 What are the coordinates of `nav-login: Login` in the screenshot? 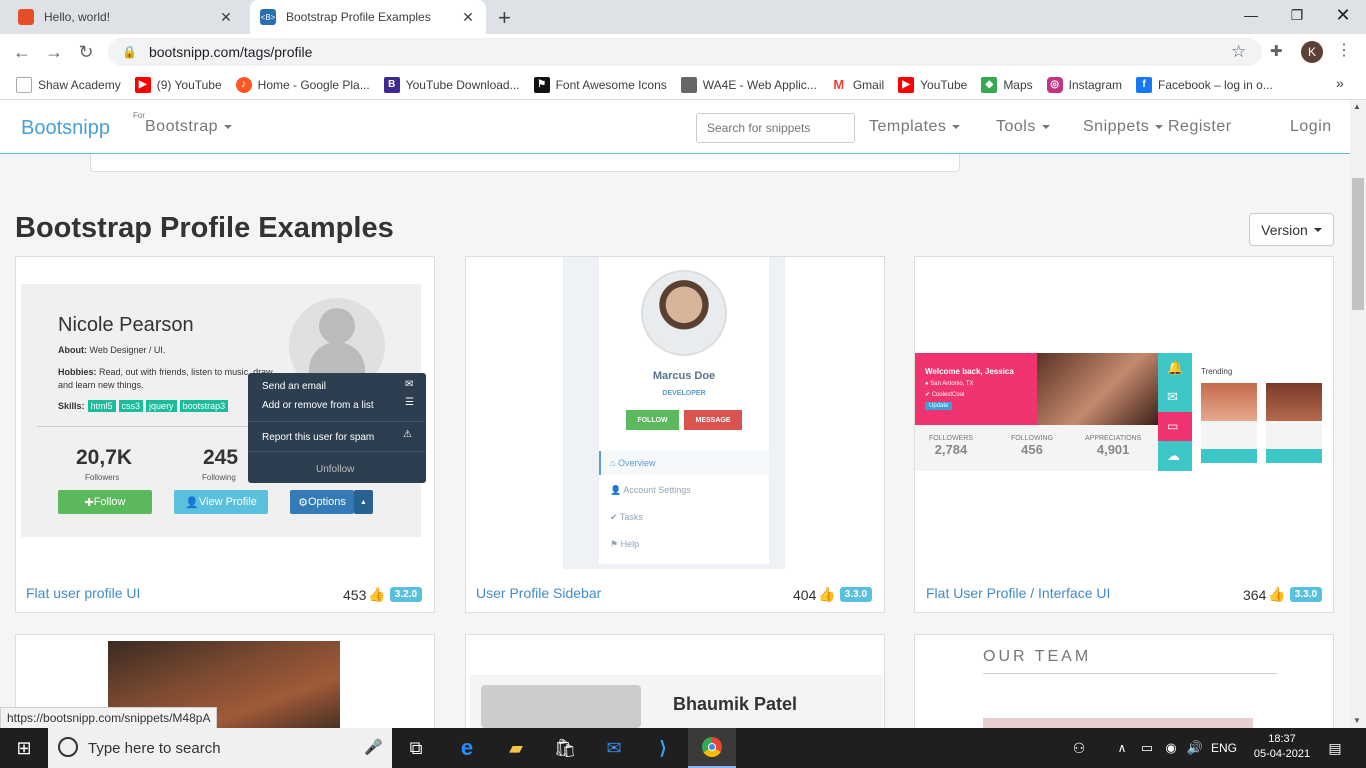 It's located at (1311, 127).